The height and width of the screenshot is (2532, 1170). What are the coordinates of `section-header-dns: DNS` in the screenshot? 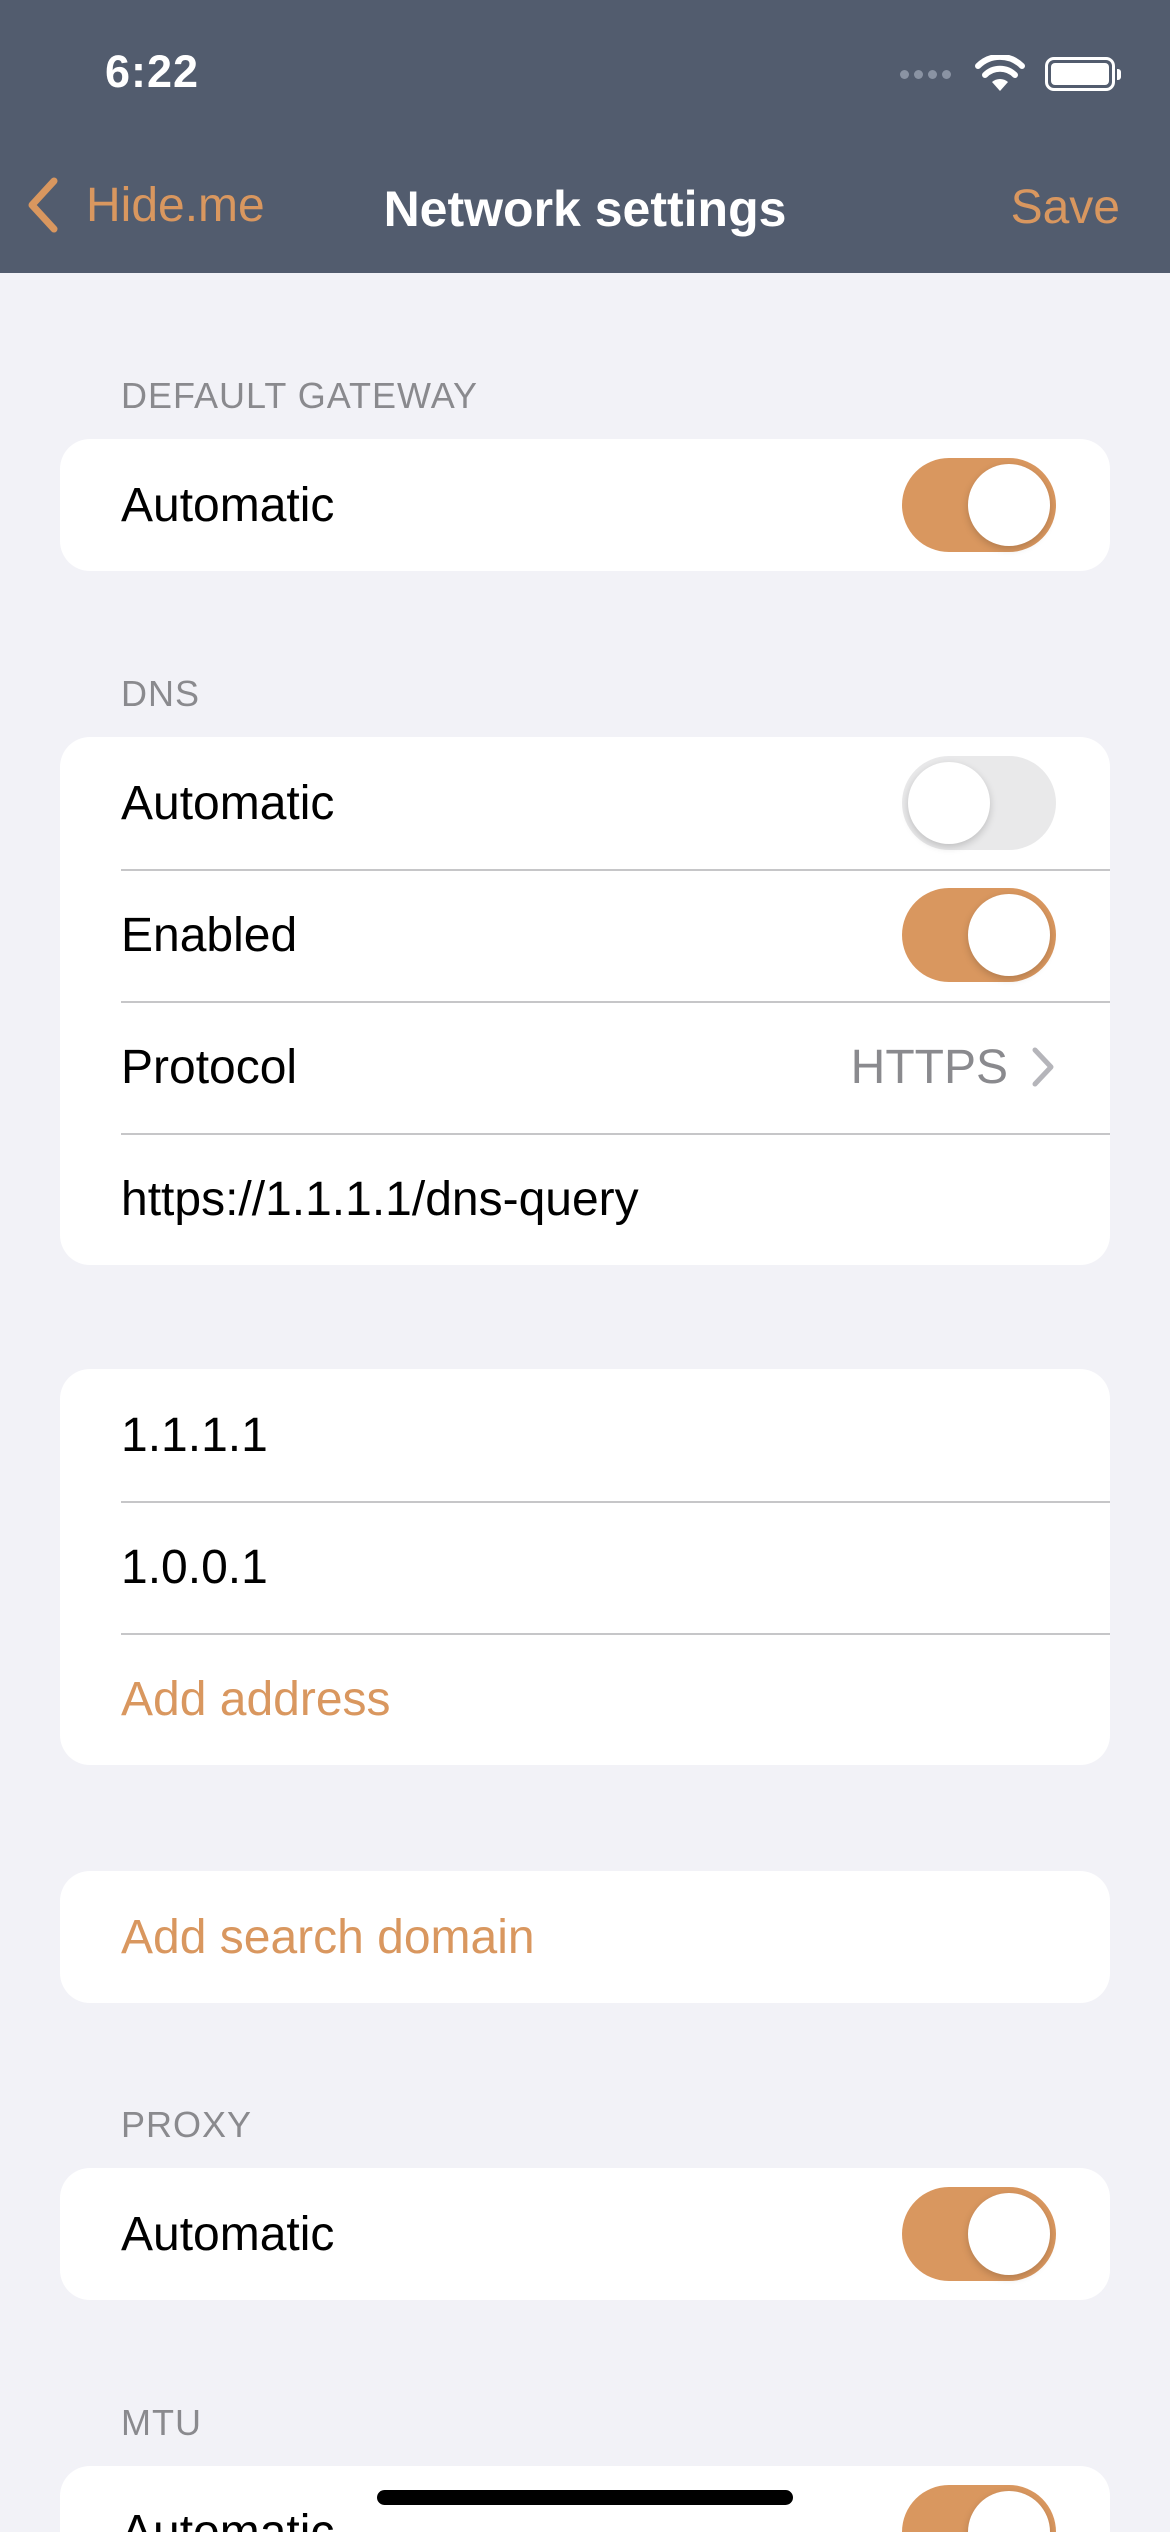 It's located at (161, 693).